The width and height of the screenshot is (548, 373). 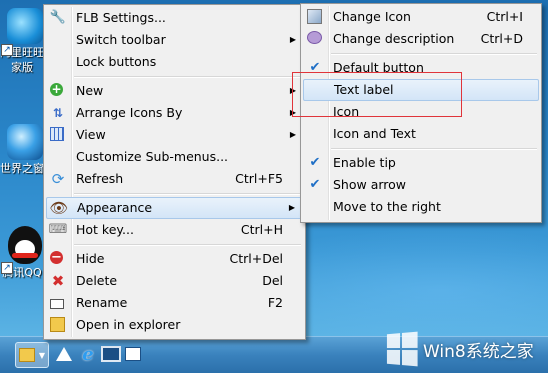 What do you see at coordinates (374, 133) in the screenshot?
I see `menu-item-label: Icon and Text` at bounding box center [374, 133].